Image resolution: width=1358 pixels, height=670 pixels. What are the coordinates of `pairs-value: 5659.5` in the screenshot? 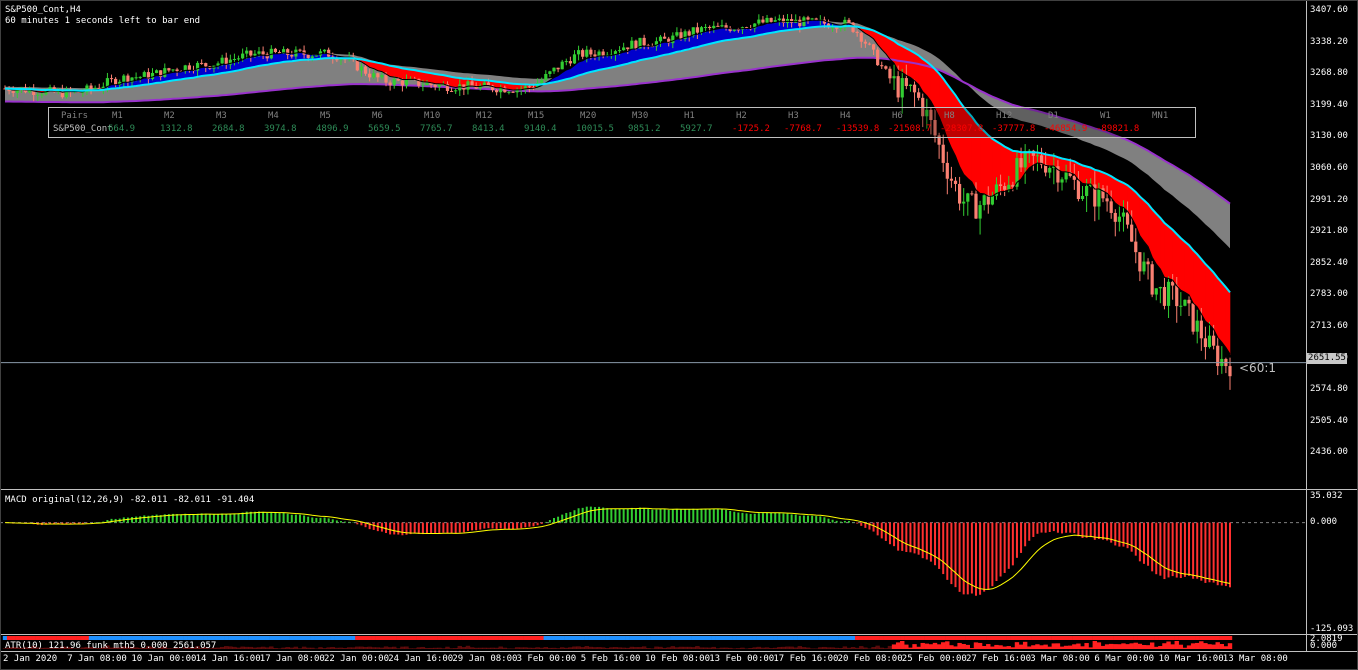 It's located at (384, 129).